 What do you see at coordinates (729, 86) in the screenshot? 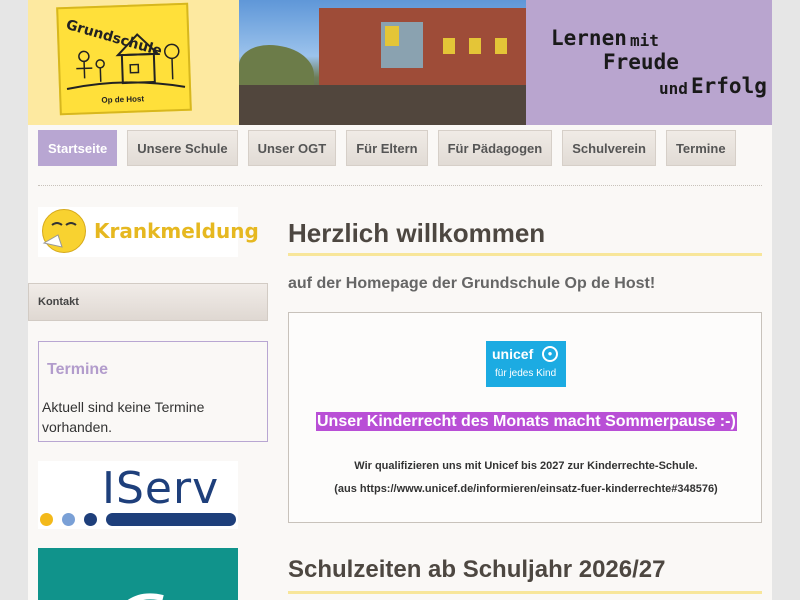
I see `motto-word: Erfolg` at bounding box center [729, 86].